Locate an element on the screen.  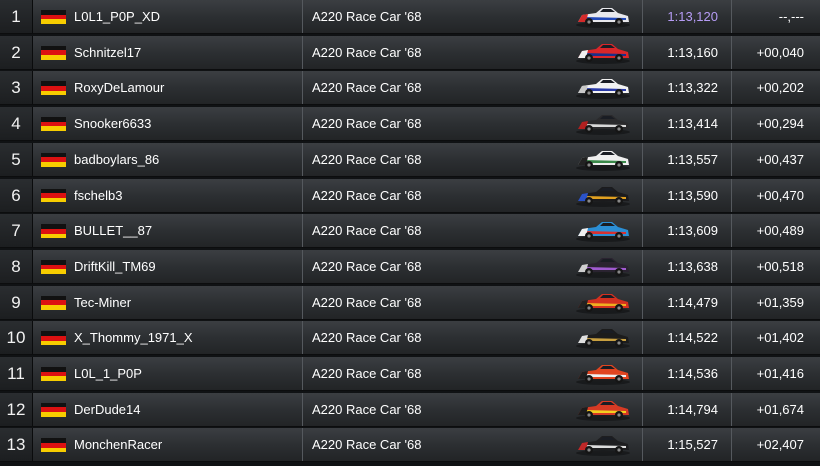
lap-time: 1:13,160 is located at coordinates (692, 52).